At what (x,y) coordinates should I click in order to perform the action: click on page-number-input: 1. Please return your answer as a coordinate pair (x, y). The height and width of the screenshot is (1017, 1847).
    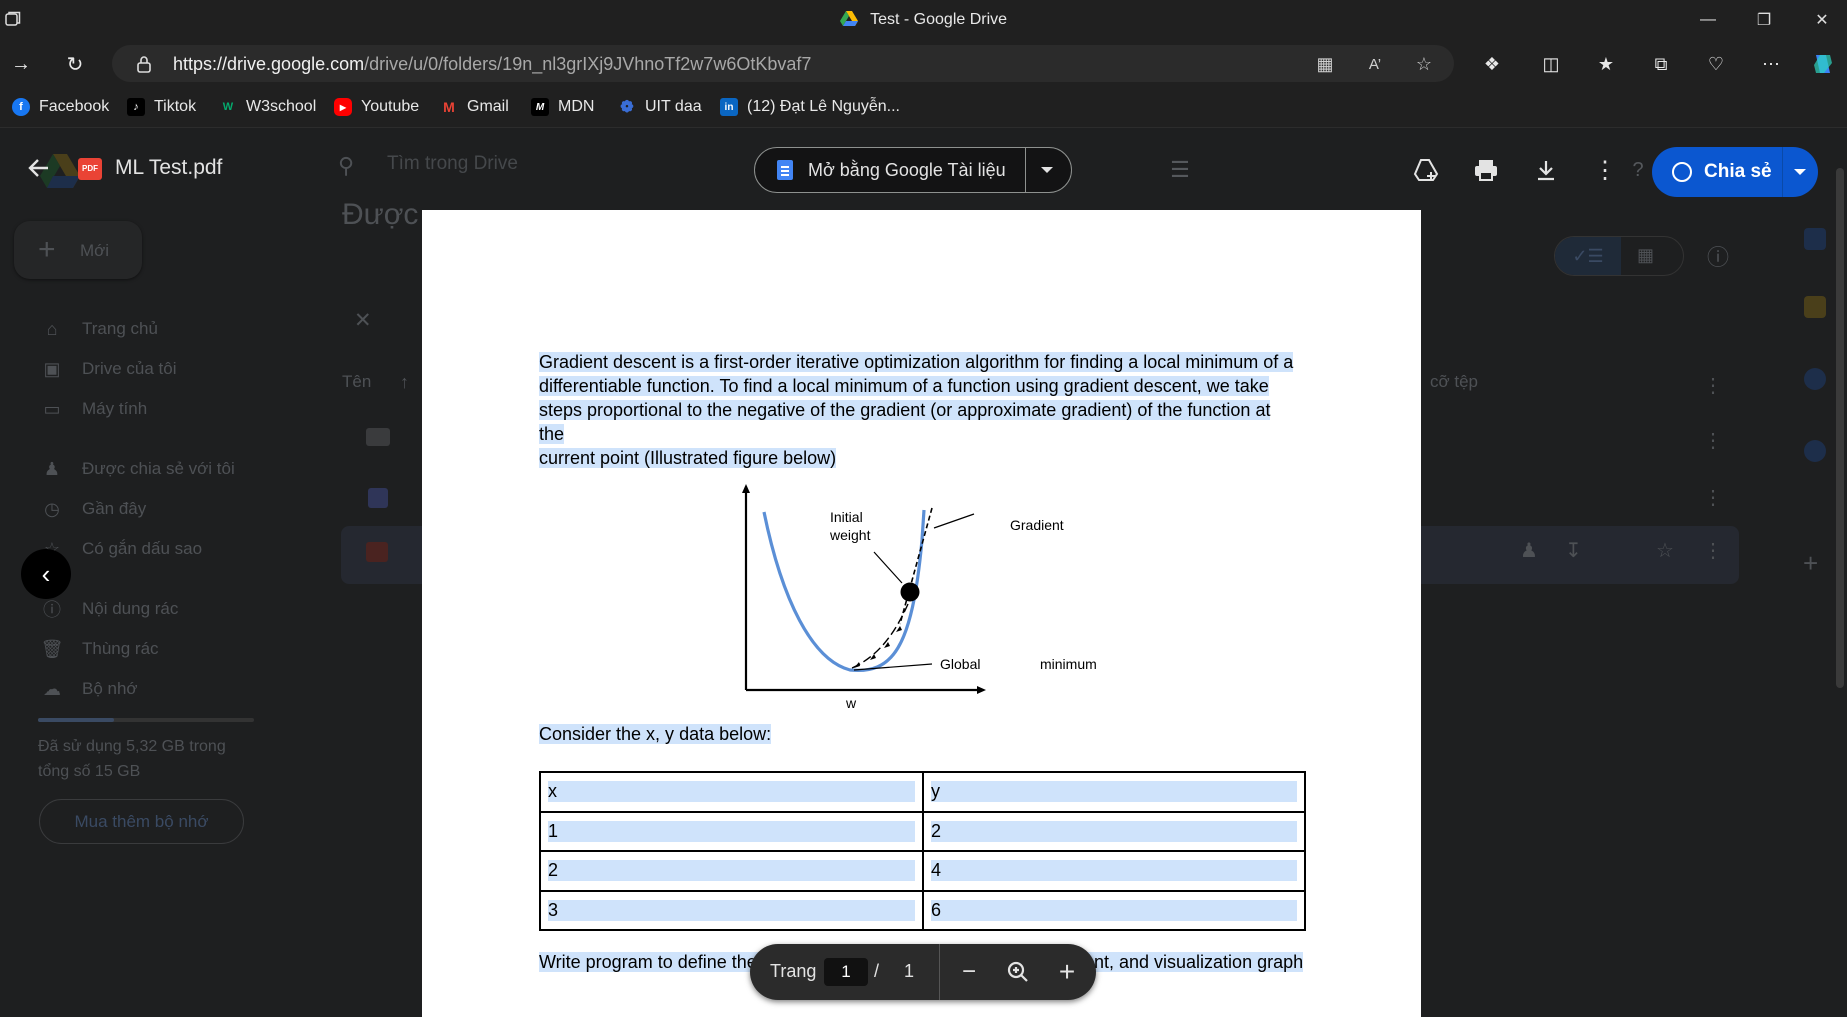
    Looking at the image, I should click on (846, 972).